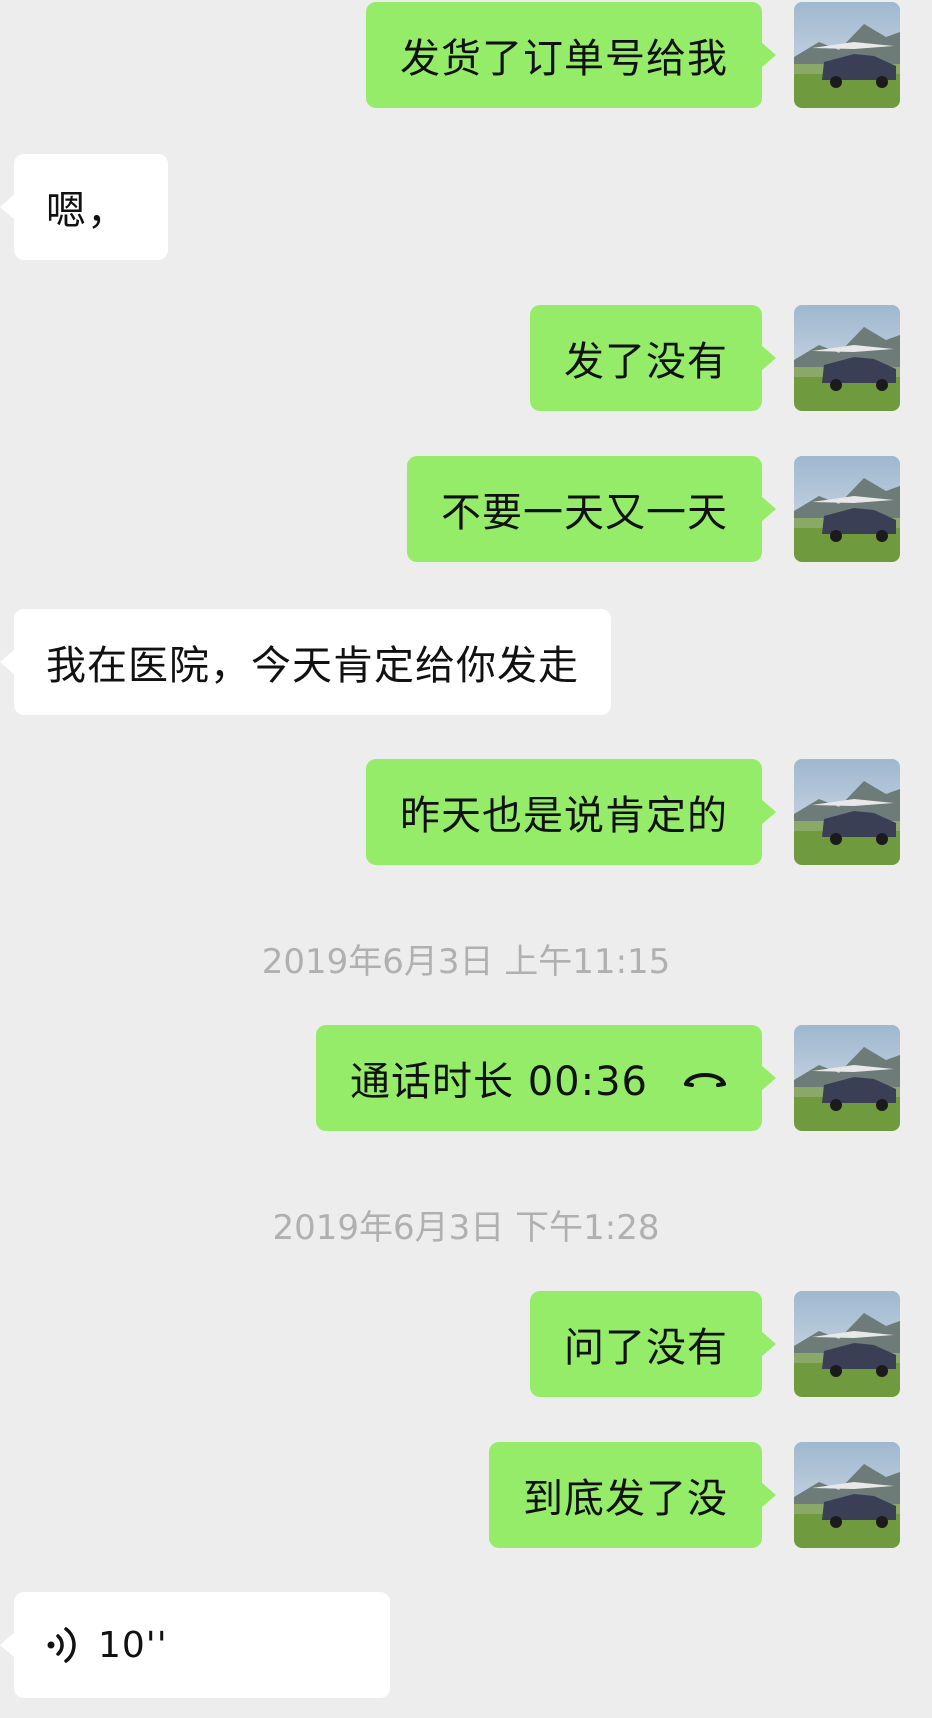  What do you see at coordinates (646, 1348) in the screenshot?
I see `message-text: 问了没有` at bounding box center [646, 1348].